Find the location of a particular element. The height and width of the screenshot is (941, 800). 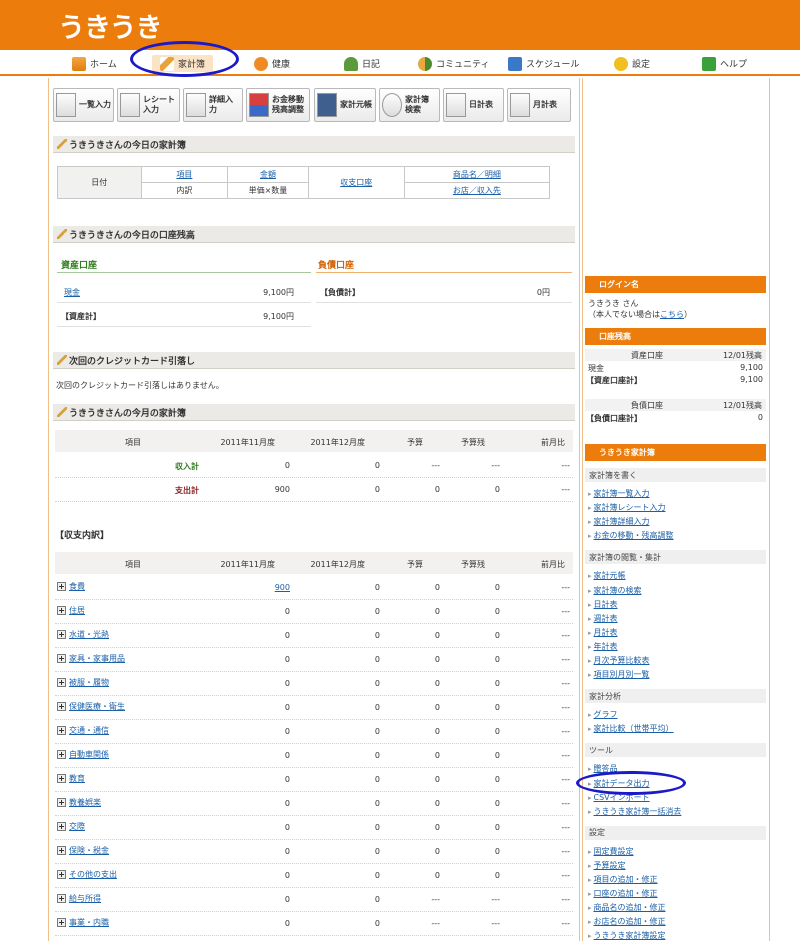

daily-sheet-icon is located at coordinates (456, 105).